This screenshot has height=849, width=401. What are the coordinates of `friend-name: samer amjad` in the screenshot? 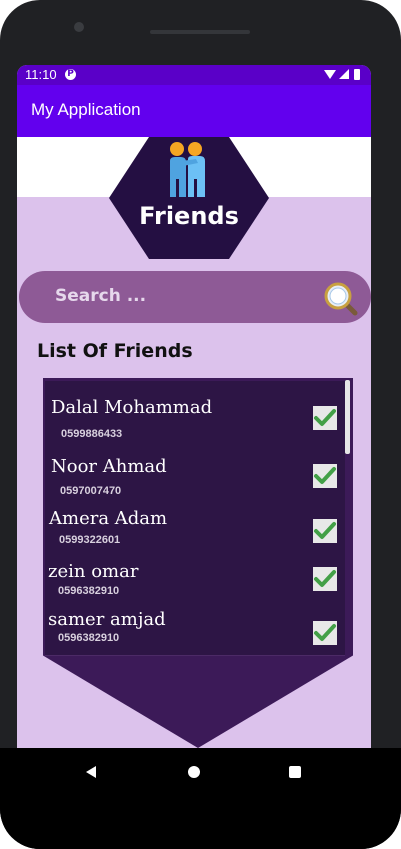 It's located at (107, 619).